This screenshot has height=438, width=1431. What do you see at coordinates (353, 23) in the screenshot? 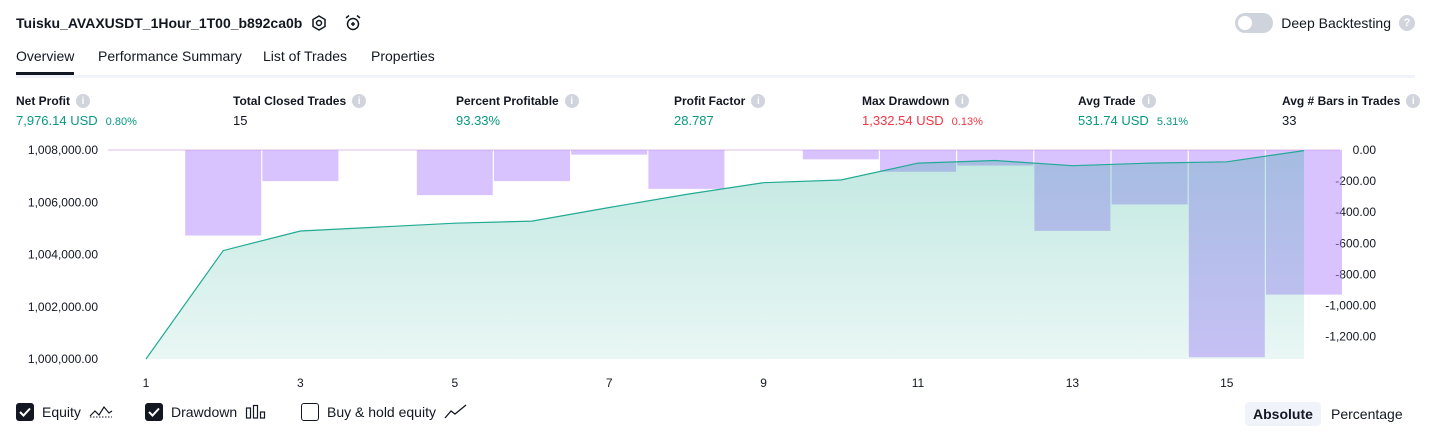
I see `alarm-clock-icon` at bounding box center [353, 23].